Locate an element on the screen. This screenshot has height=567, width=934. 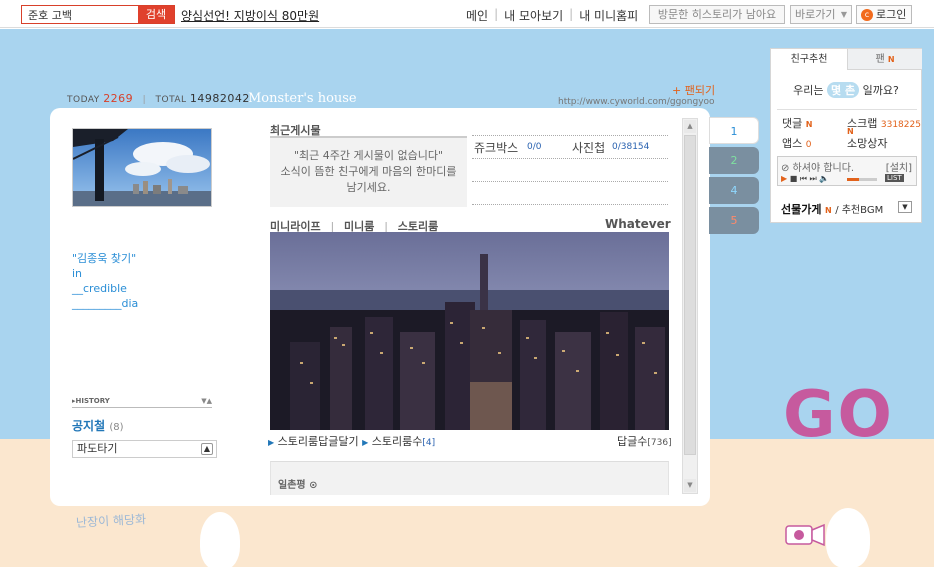
reply-count-label: 답글수 is located at coordinates (632, 441).